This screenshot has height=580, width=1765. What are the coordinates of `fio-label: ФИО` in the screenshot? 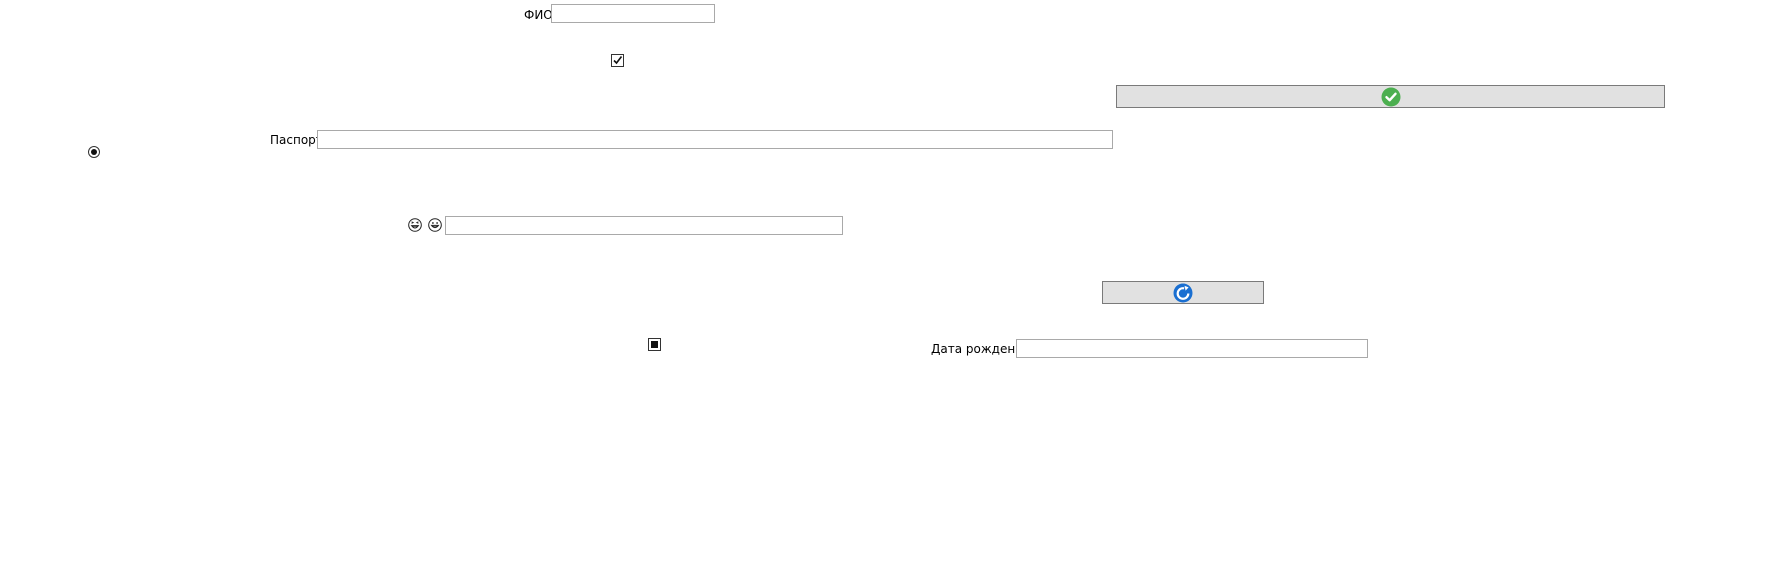 It's located at (538, 15).